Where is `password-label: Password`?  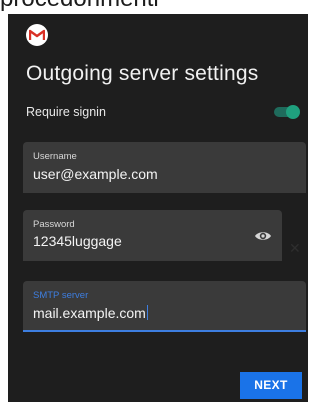
password-label: Password is located at coordinates (54, 224).